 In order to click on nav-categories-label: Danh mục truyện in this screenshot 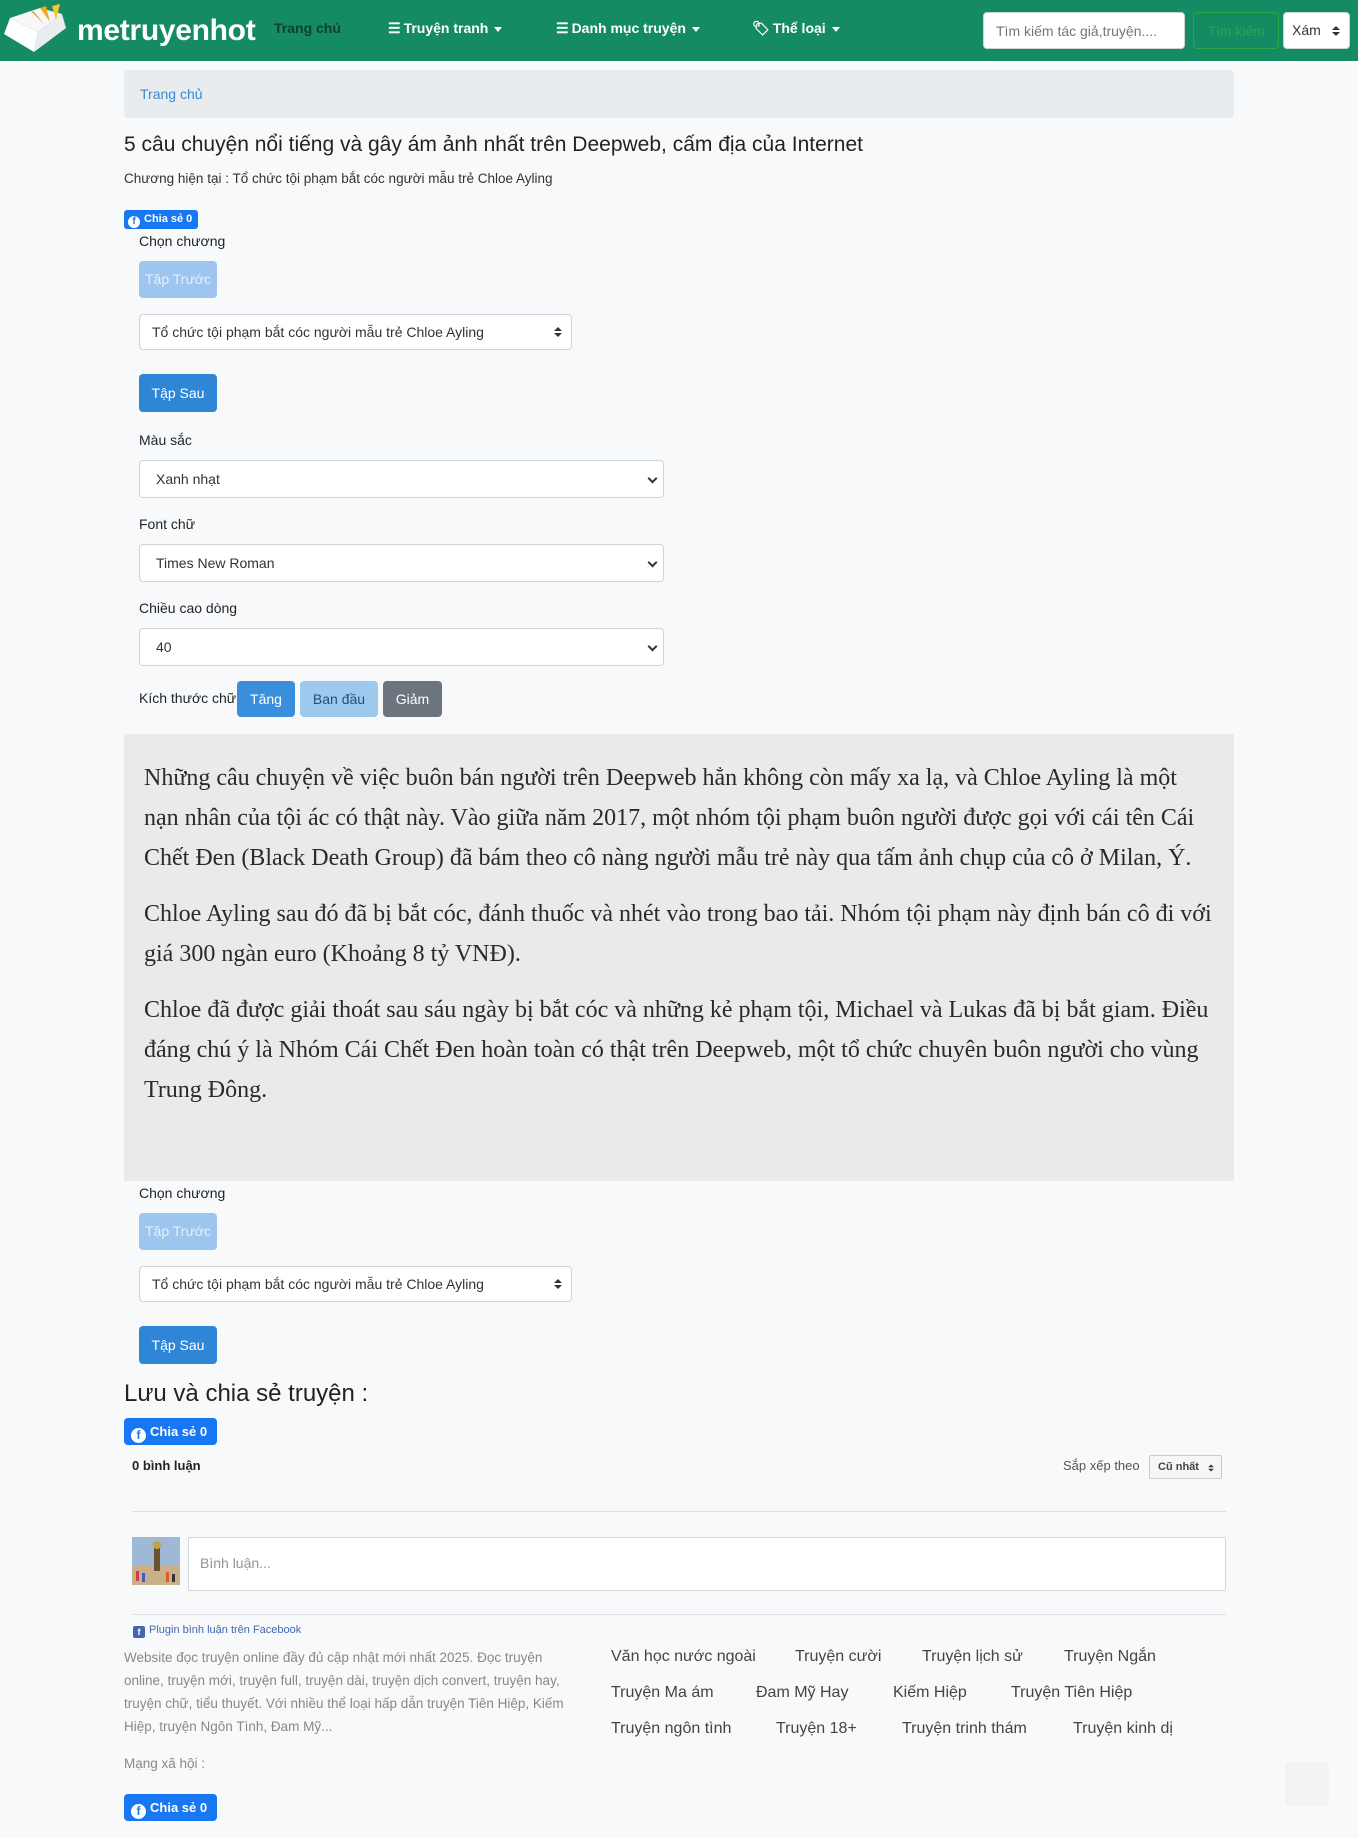, I will do `click(628, 28)`.